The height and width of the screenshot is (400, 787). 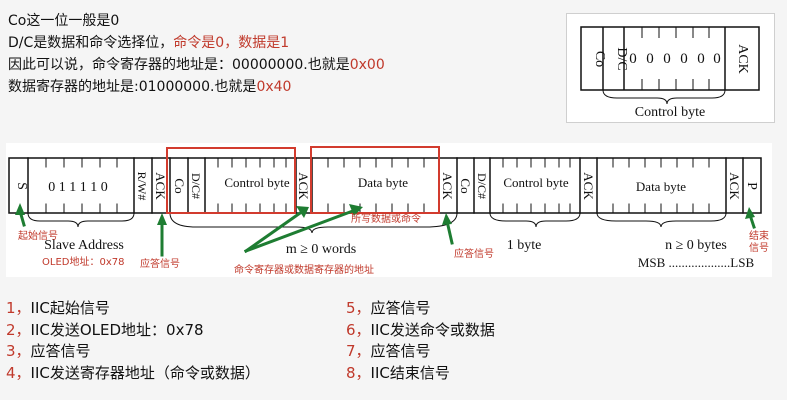 What do you see at coordinates (83, 261) in the screenshot?
I see `oled-address-label: OLED地址：0x78` at bounding box center [83, 261].